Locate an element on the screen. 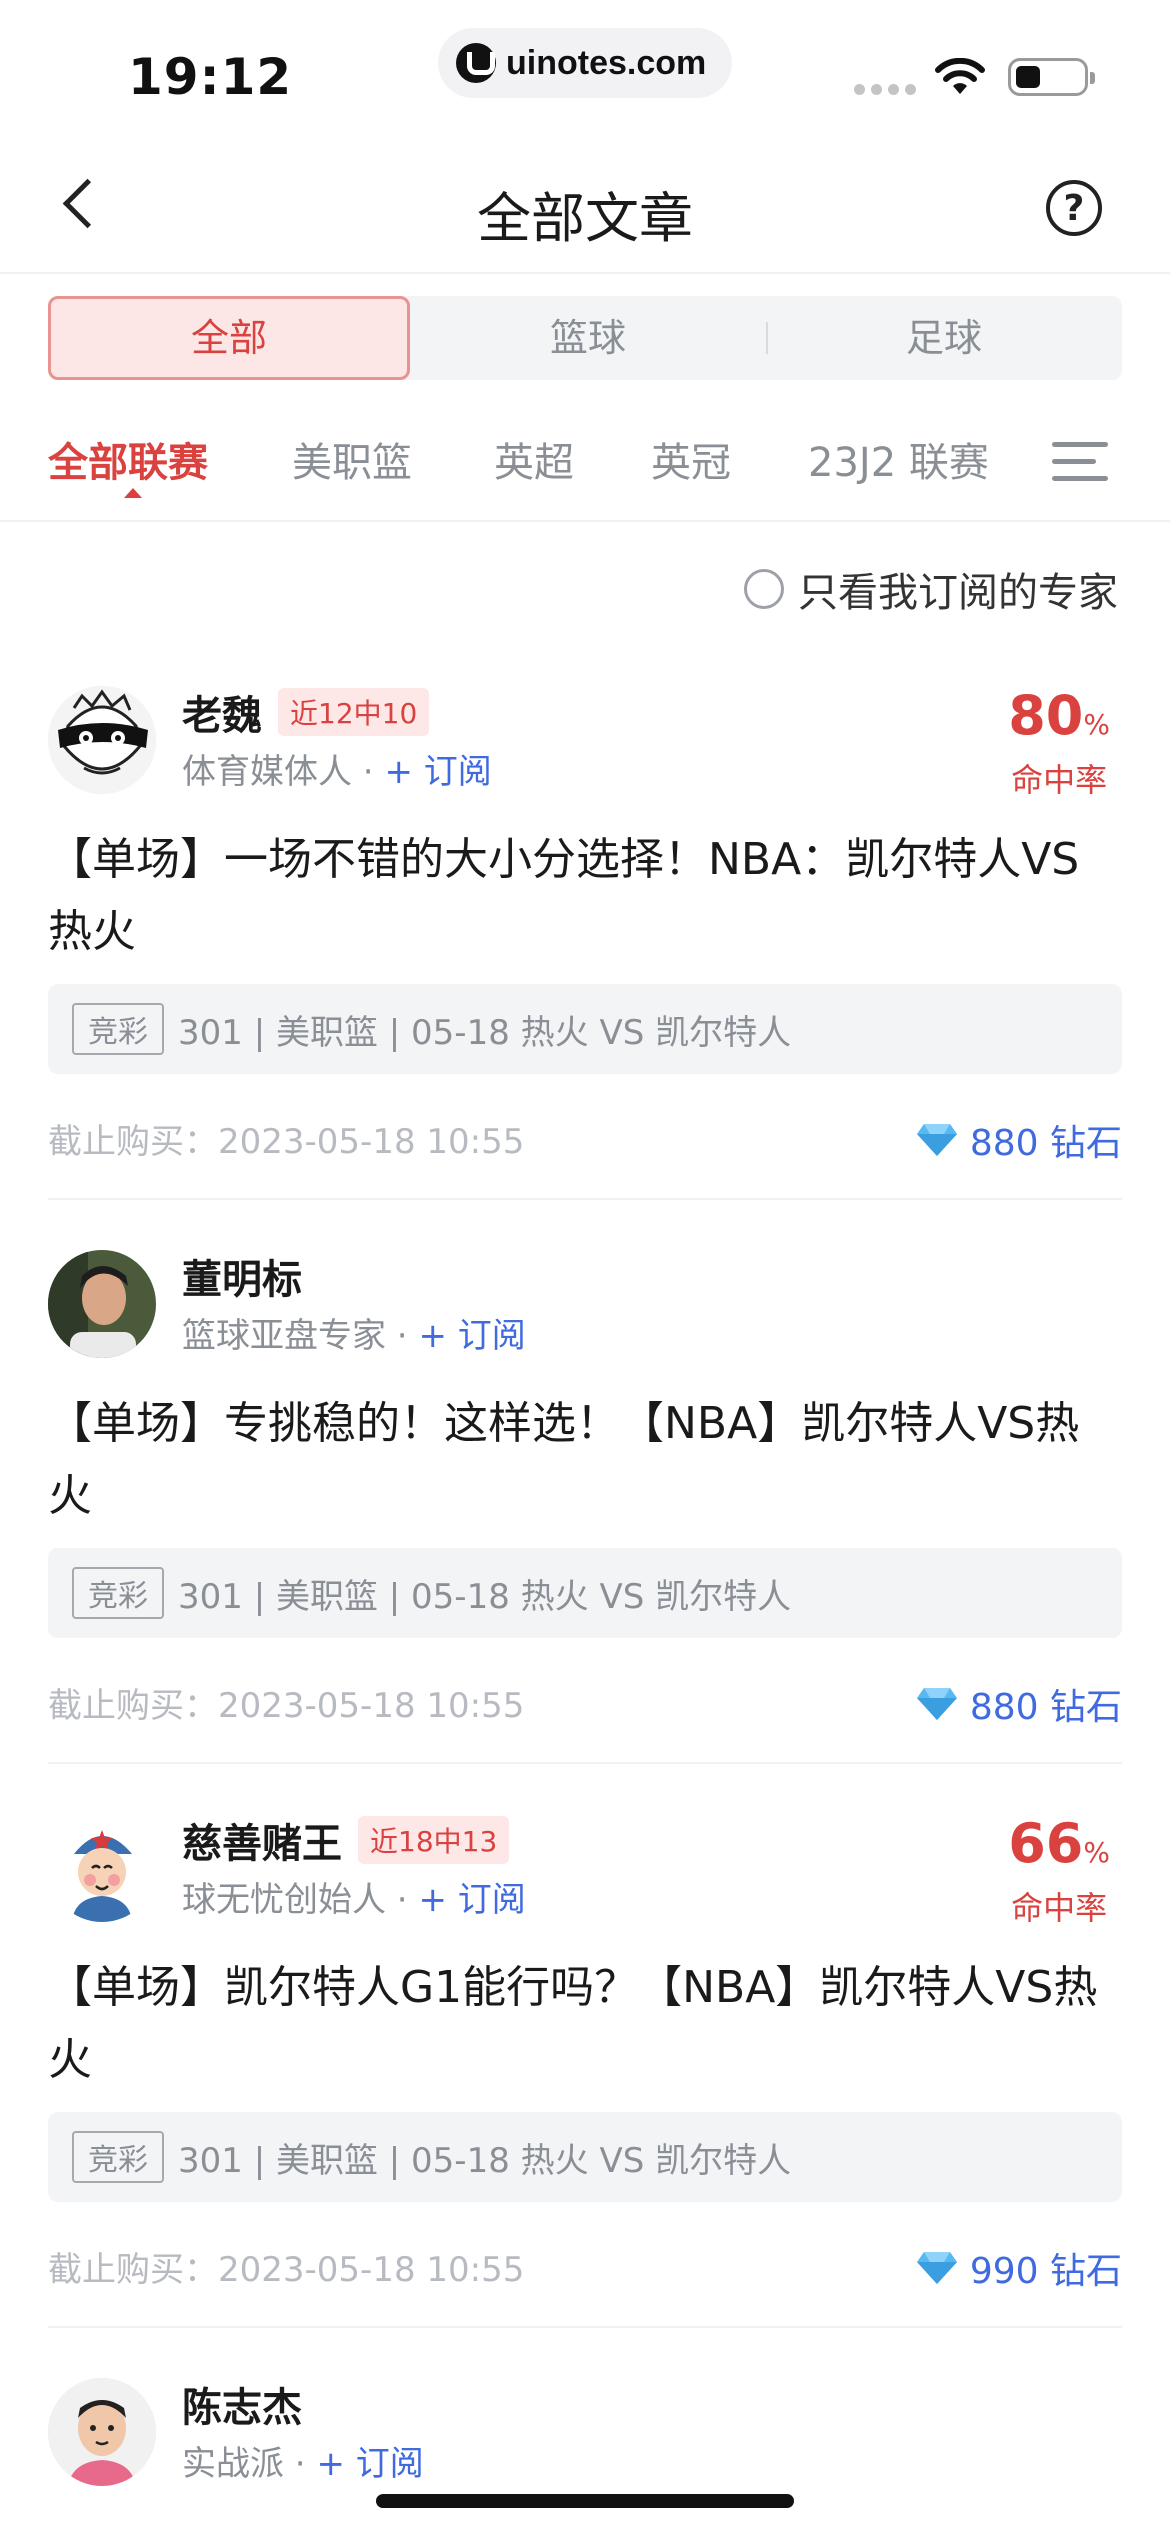 This screenshot has height=2532, width=1170. article-title: 【单场】专挑稳的！这样选！【NBA】凯尔特人VS热火 is located at coordinates (585, 1460).